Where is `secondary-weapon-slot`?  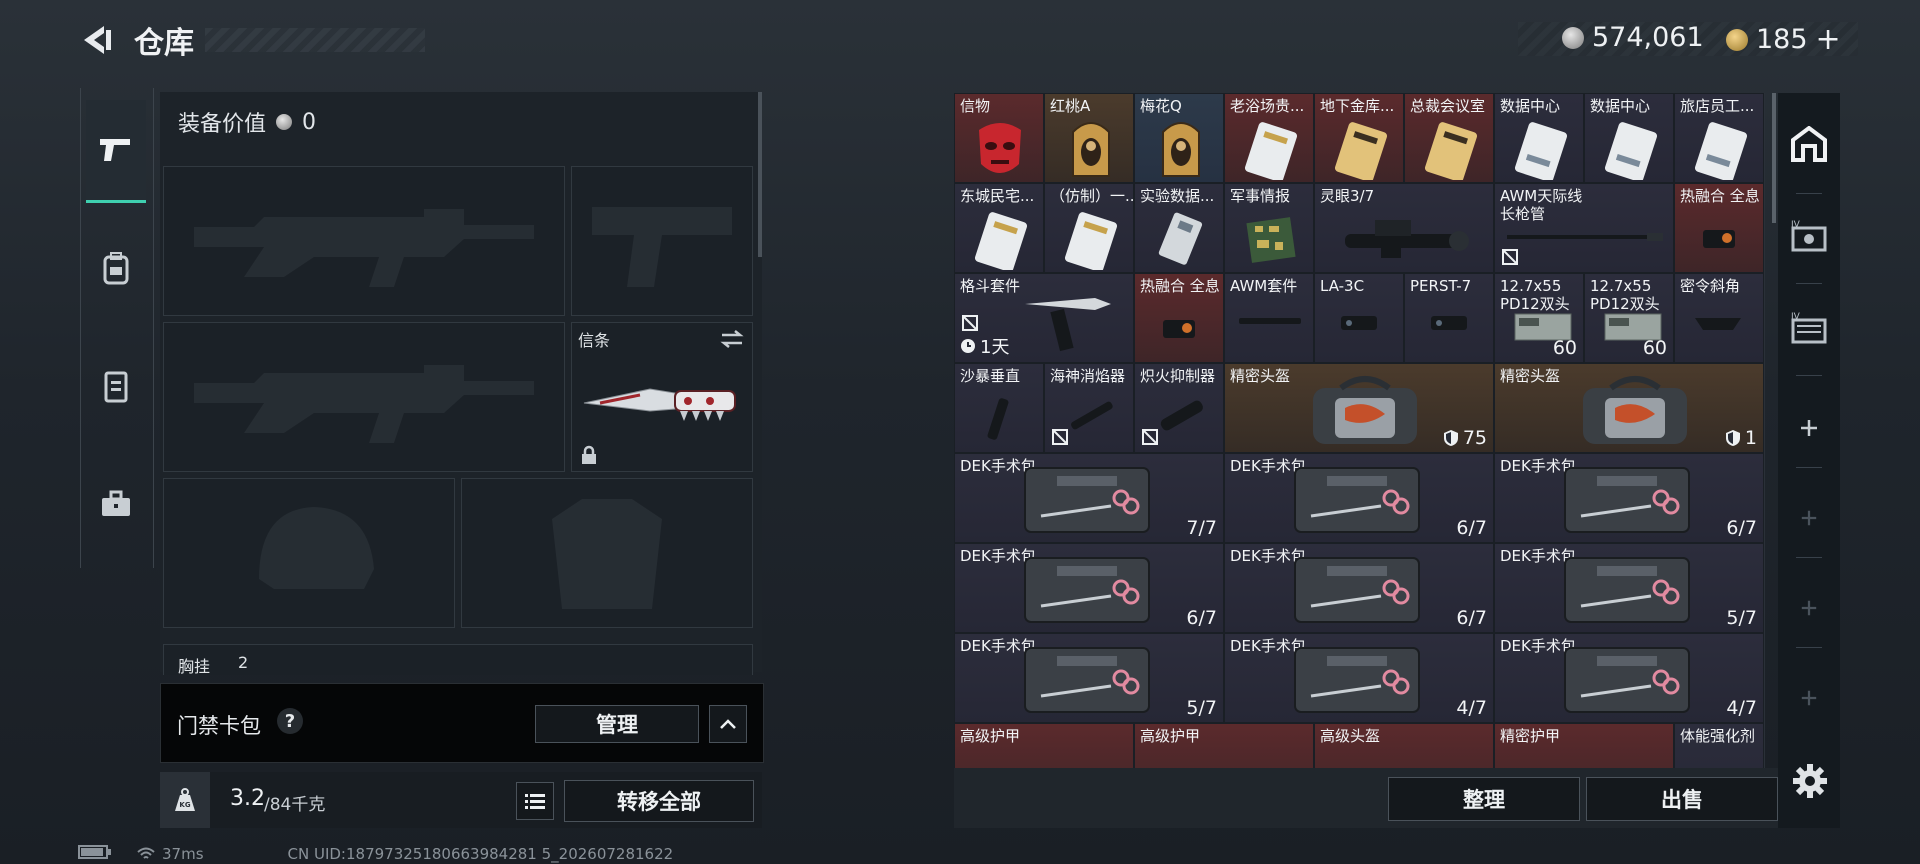 secondary-weapon-slot is located at coordinates (364, 397).